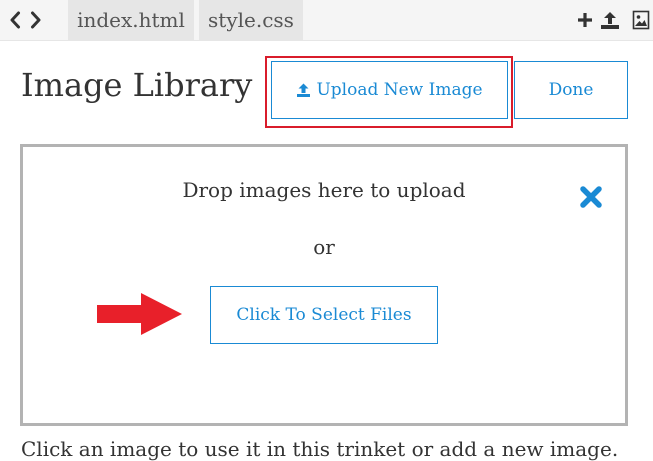 The image size is (653, 461). Describe the element at coordinates (324, 190) in the screenshot. I see `drop-instruction: Drop images here to upload` at that location.